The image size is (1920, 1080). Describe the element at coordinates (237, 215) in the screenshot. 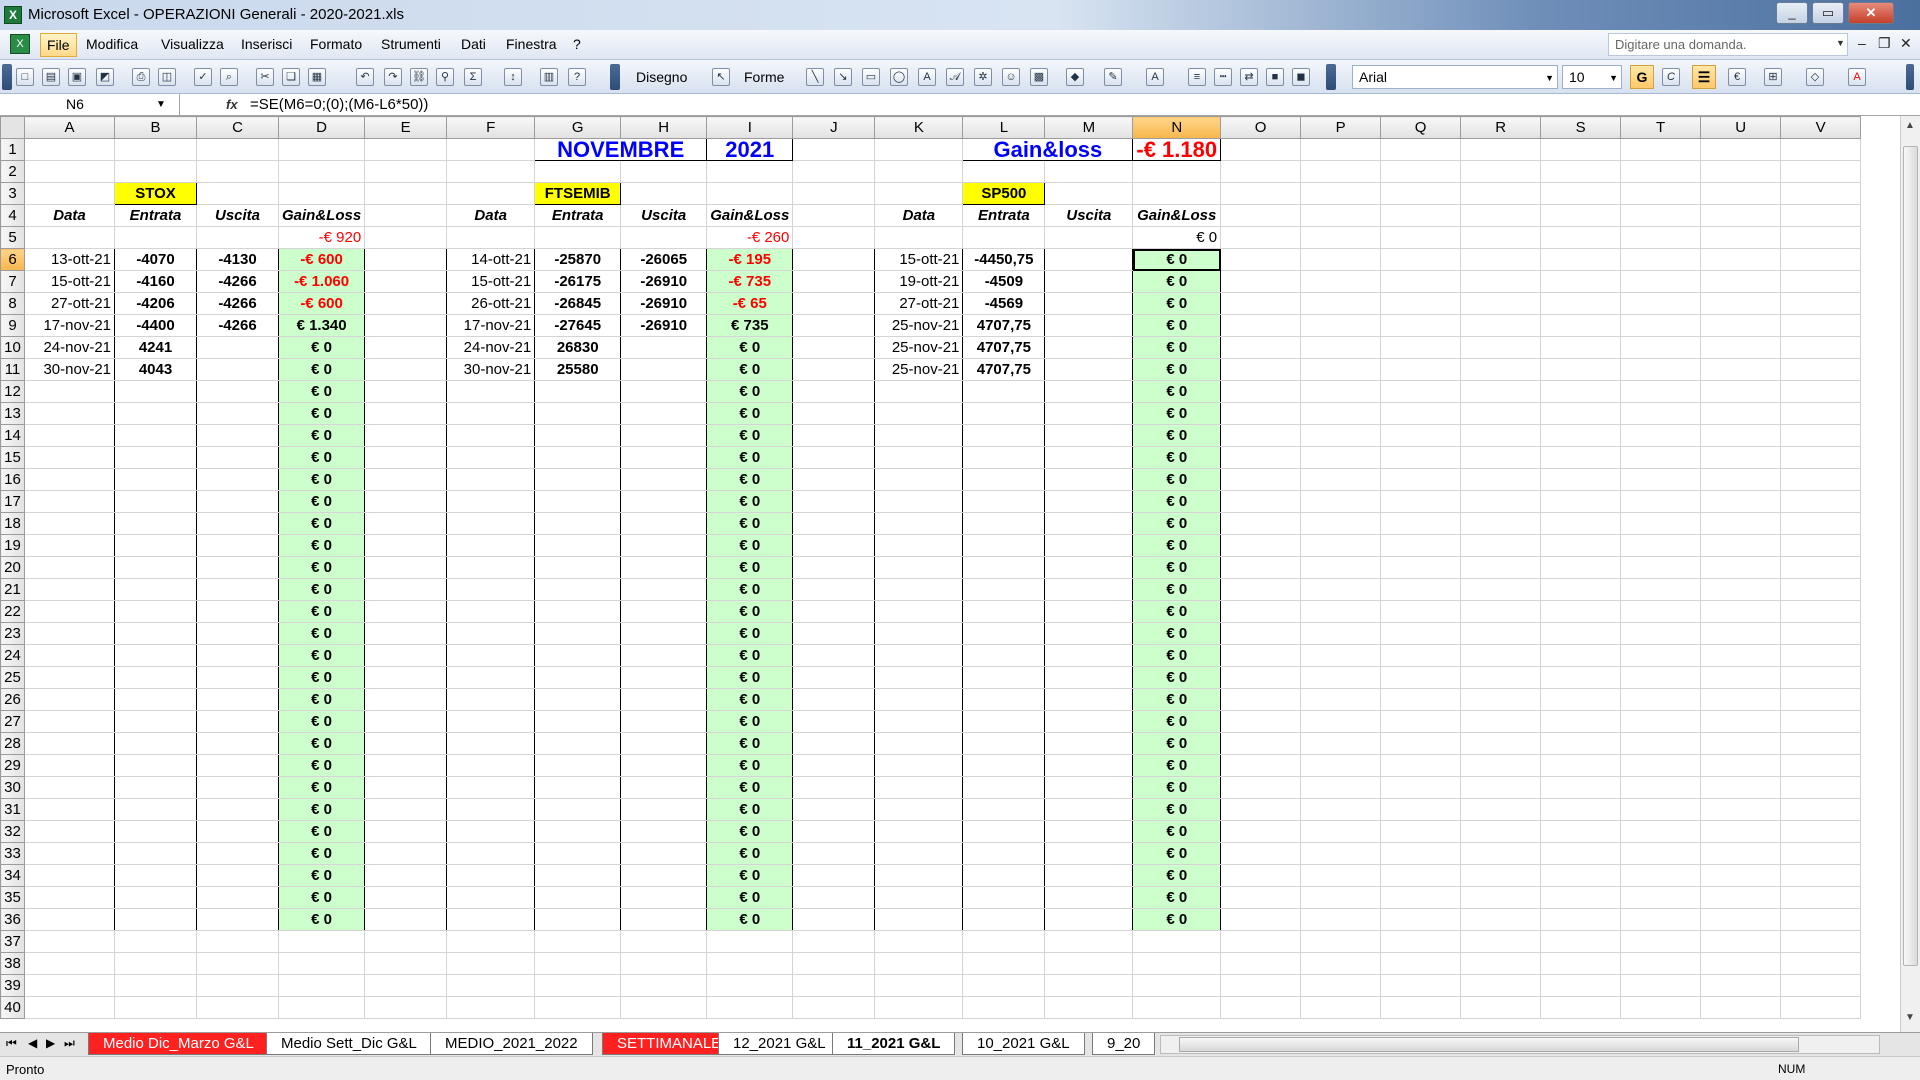

I see `cell: Uscita` at that location.